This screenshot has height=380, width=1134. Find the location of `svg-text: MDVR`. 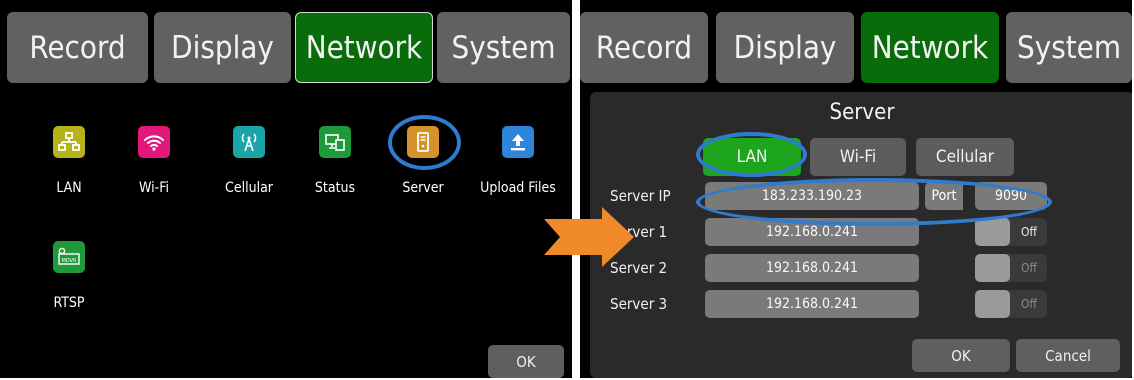

svg-text: MDVR is located at coordinates (69, 261).